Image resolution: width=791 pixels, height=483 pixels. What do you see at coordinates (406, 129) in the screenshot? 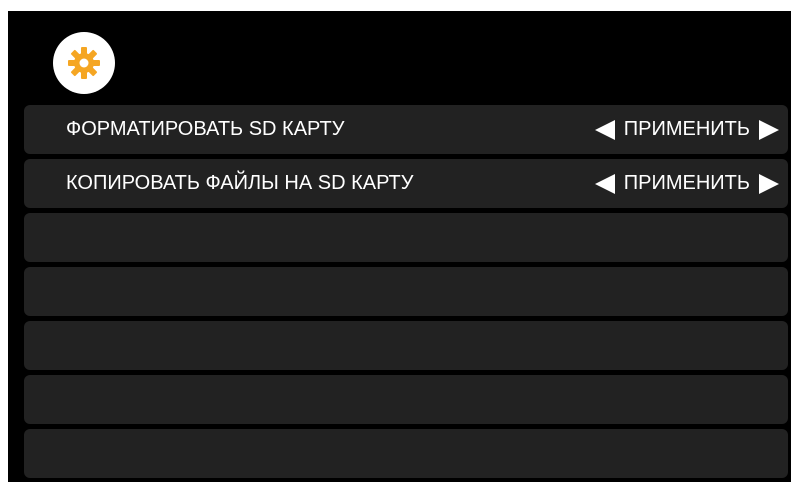
I see `menu-row-format-sd: ФОРМАТИРОВАТЬ SD КАРТУ ПРИМЕНИТЬ` at bounding box center [406, 129].